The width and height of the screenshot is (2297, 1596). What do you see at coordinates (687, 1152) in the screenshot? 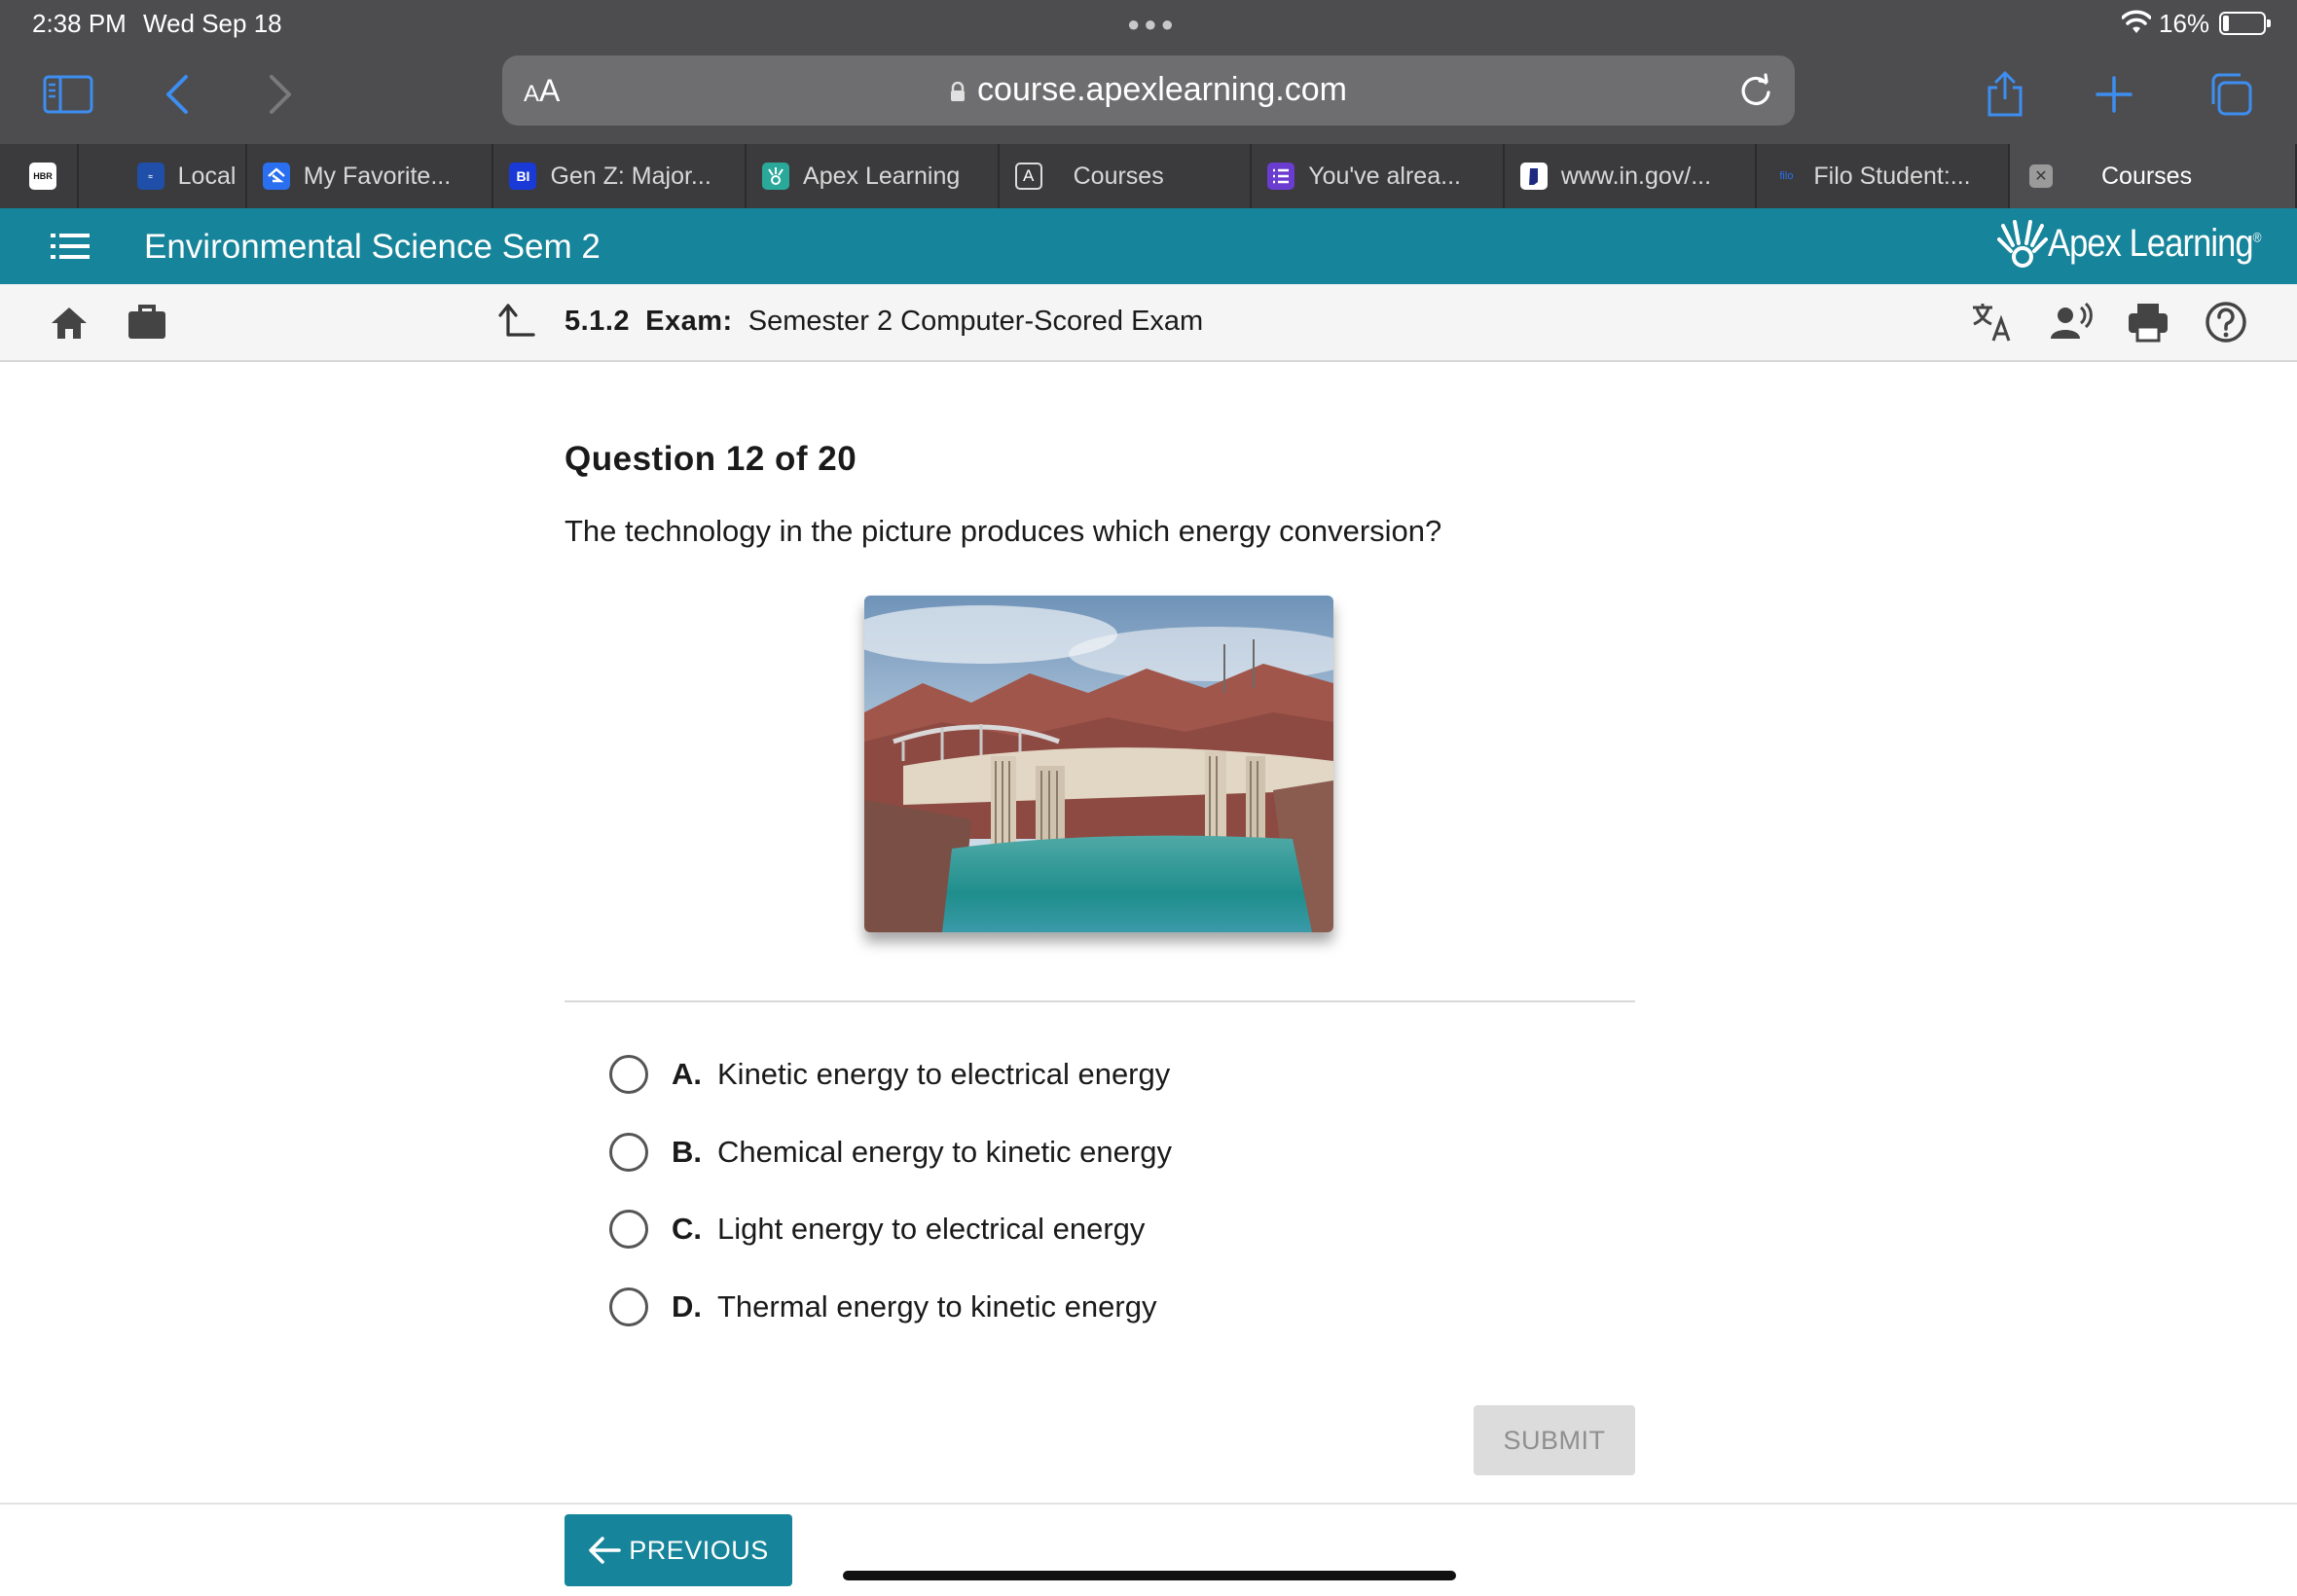
I see `option-letter: B.` at bounding box center [687, 1152].